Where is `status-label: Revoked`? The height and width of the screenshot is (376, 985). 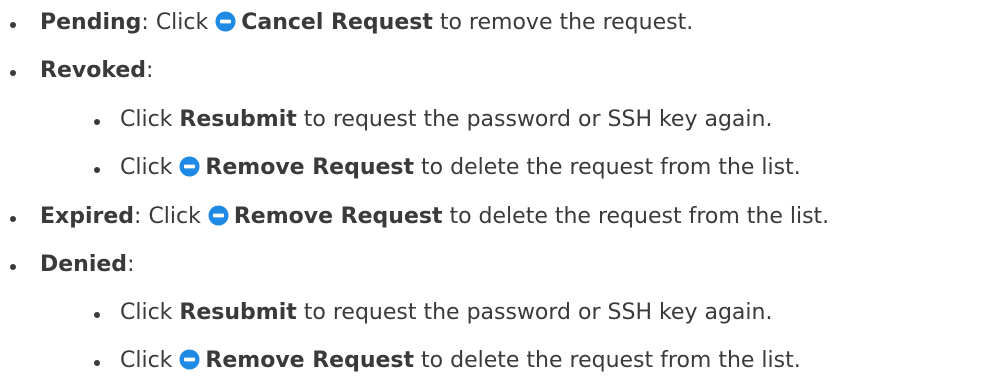
status-label: Revoked is located at coordinates (93, 70).